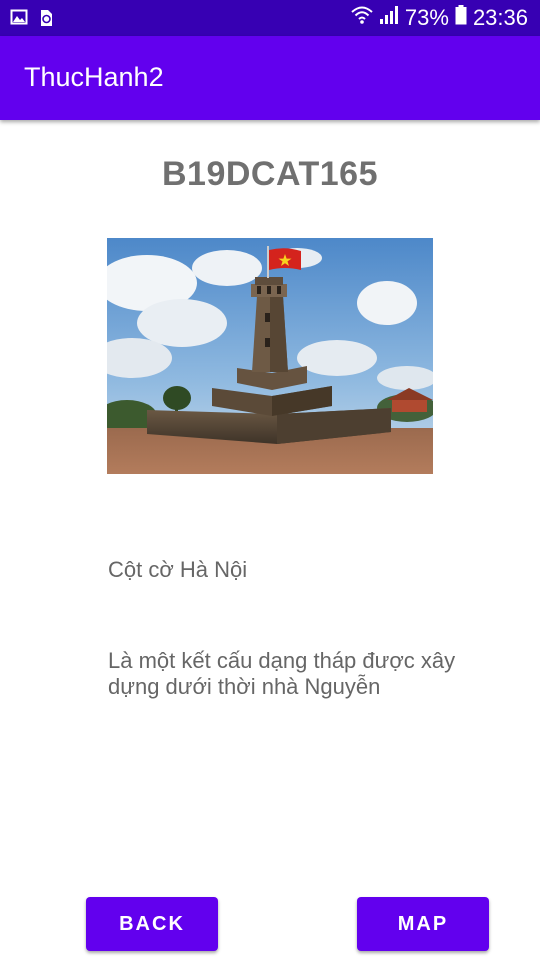 The width and height of the screenshot is (540, 960). I want to click on wifi-icon, so click(362, 18).